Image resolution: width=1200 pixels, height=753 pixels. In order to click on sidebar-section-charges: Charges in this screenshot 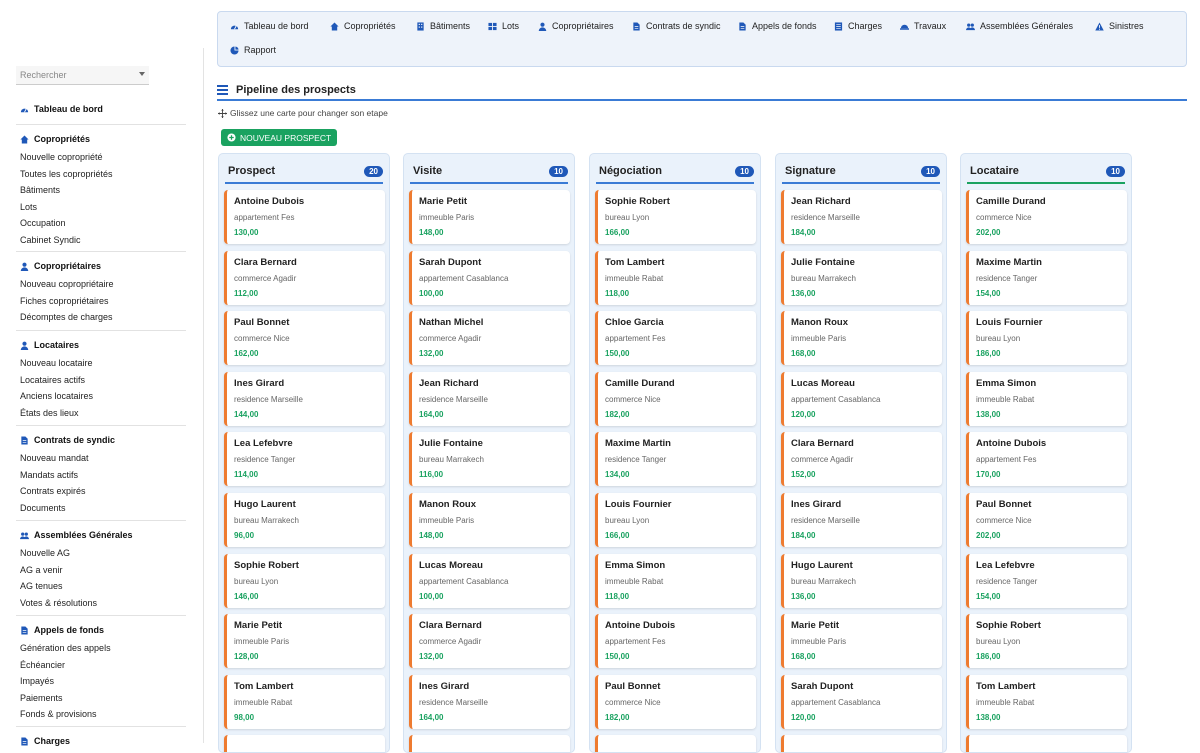, I will do `click(45, 741)`.